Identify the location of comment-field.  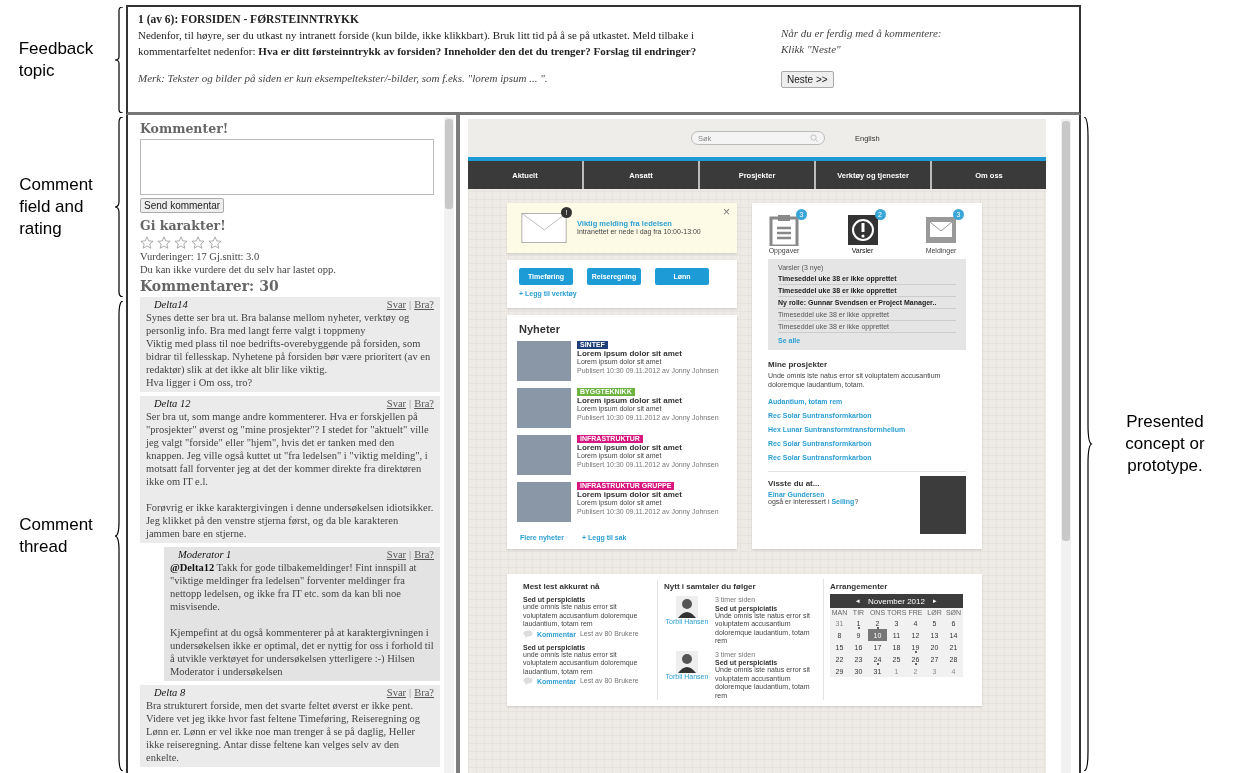
(287, 167).